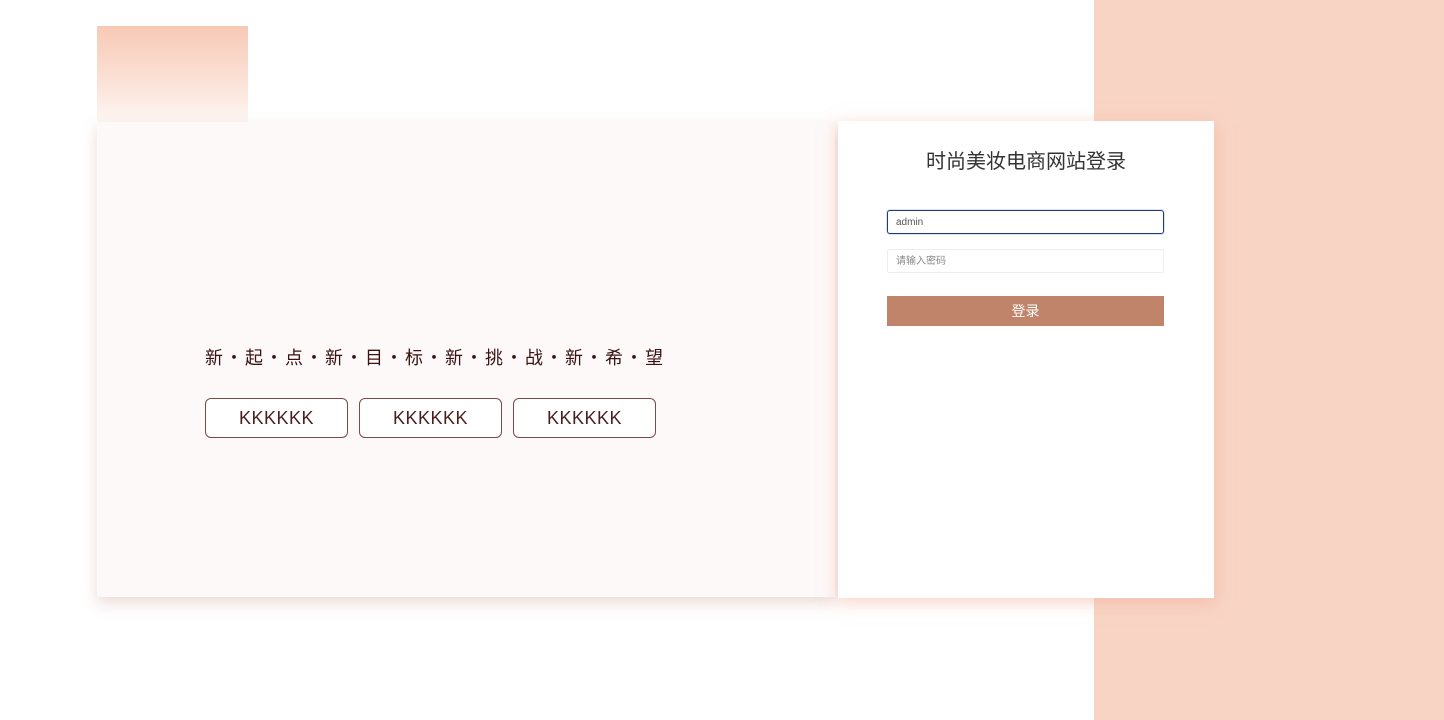 This screenshot has height=720, width=1444. I want to click on login-title: 时尚美妆电商网站登录, so click(1026, 161).